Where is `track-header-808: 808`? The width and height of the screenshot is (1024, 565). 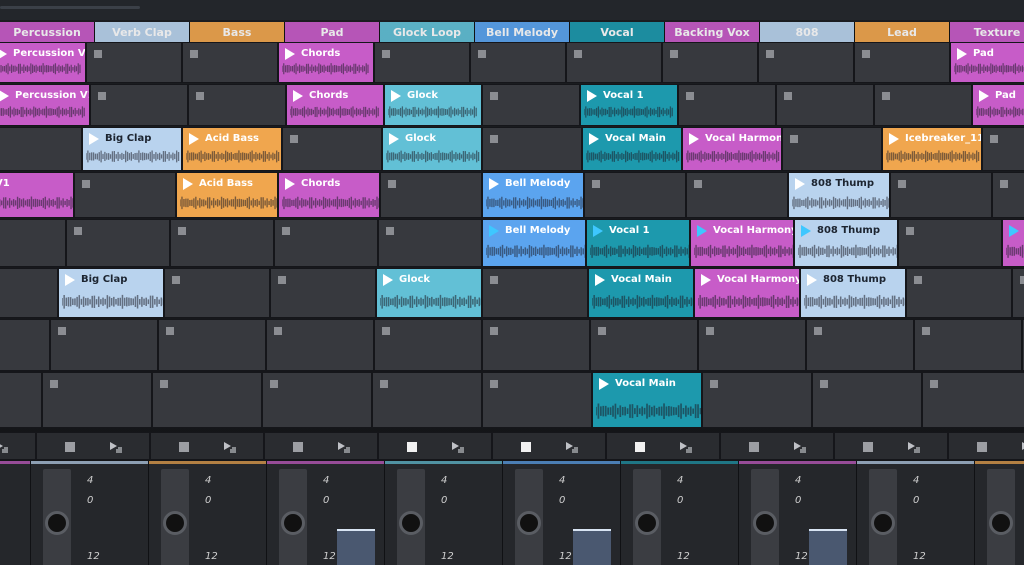 track-header-808: 808 is located at coordinates (807, 32).